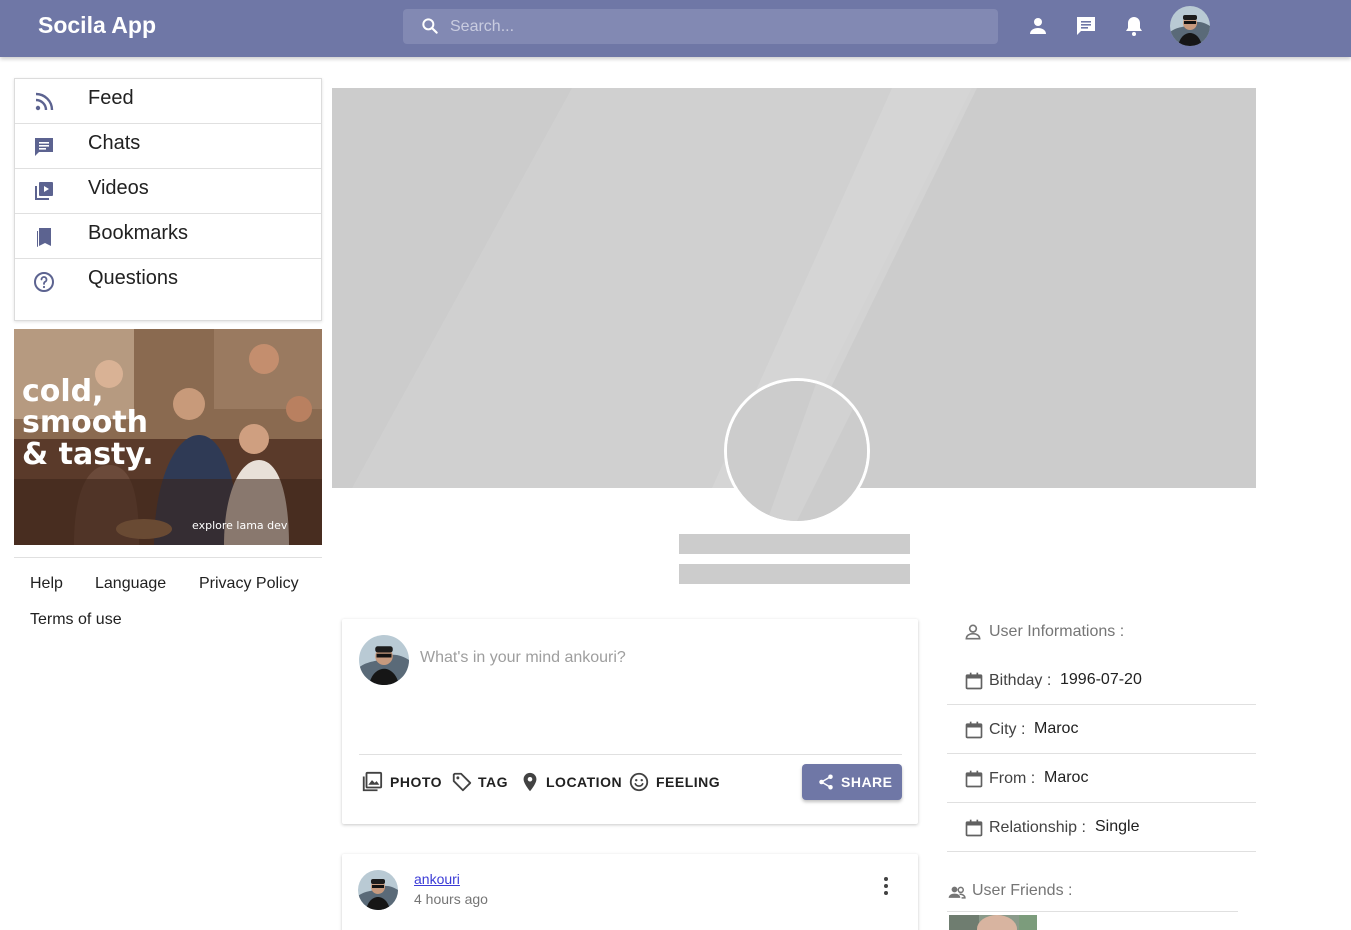 The height and width of the screenshot is (930, 1351). What do you see at coordinates (797, 451) in the screenshot?
I see `profile-avatar-placeholder` at bounding box center [797, 451].